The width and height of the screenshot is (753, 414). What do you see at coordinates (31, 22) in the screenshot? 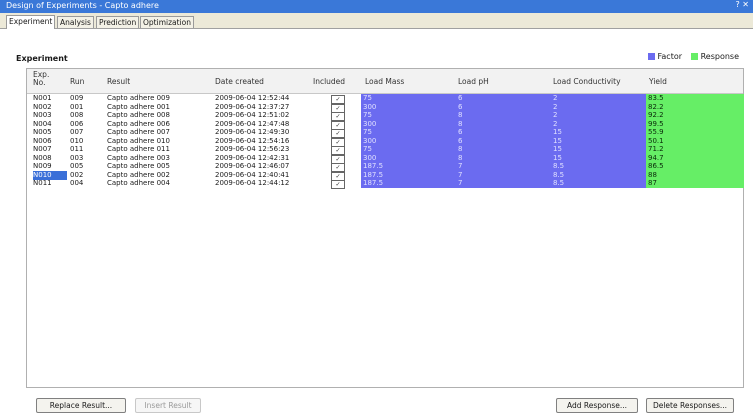
I see `tab-experiment: Experiment` at bounding box center [31, 22].